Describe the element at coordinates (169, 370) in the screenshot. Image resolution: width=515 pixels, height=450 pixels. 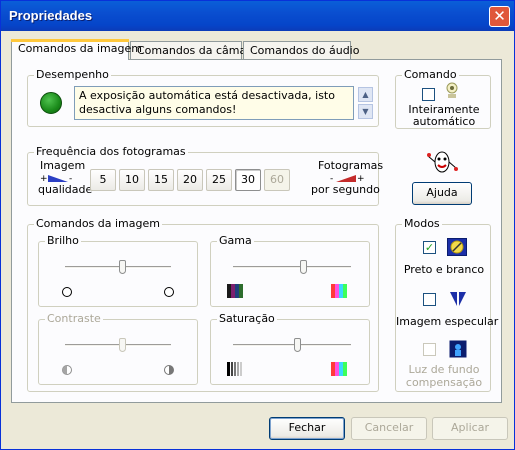
I see `contraste-max-icon` at that location.